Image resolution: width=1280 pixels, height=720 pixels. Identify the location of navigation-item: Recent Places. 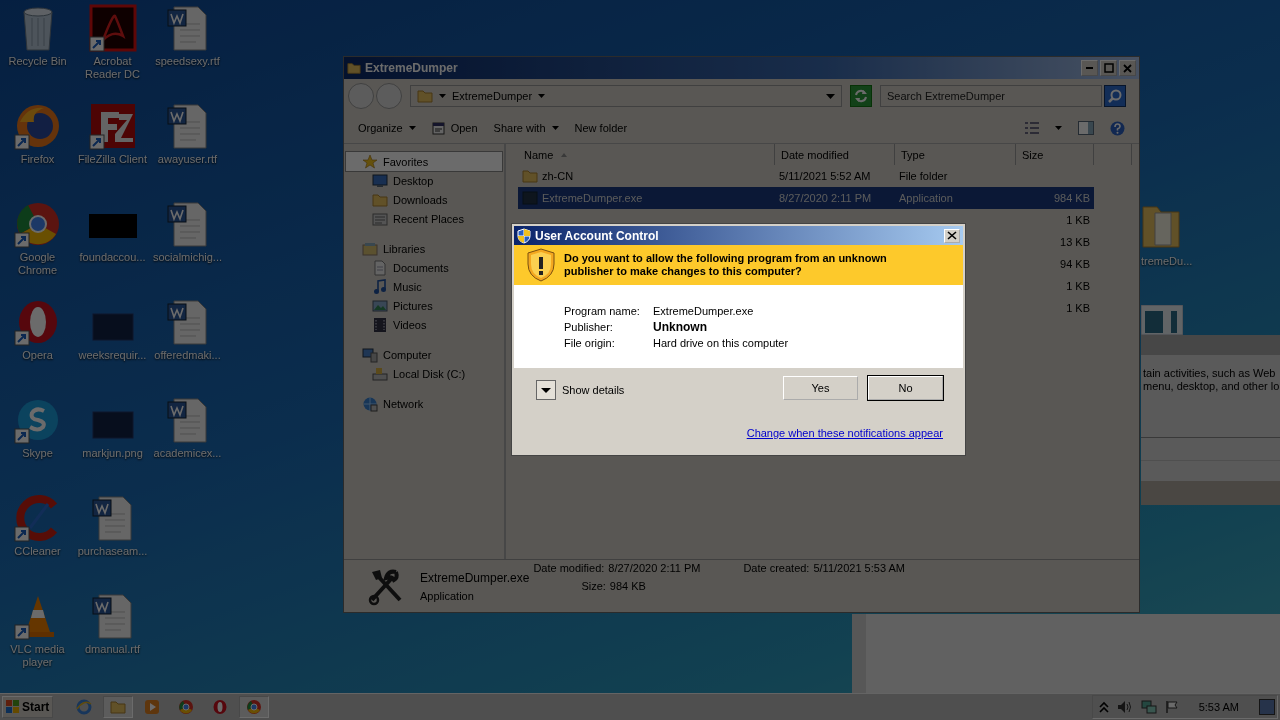
(424, 218).